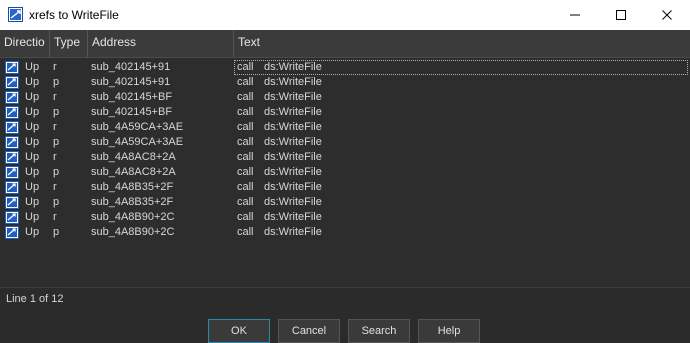 This screenshot has width=690, height=343. What do you see at coordinates (345, 172) in the screenshot?
I see `xref-row: Up p sub_4A8AC8+2A call ds:WriteFile` at bounding box center [345, 172].